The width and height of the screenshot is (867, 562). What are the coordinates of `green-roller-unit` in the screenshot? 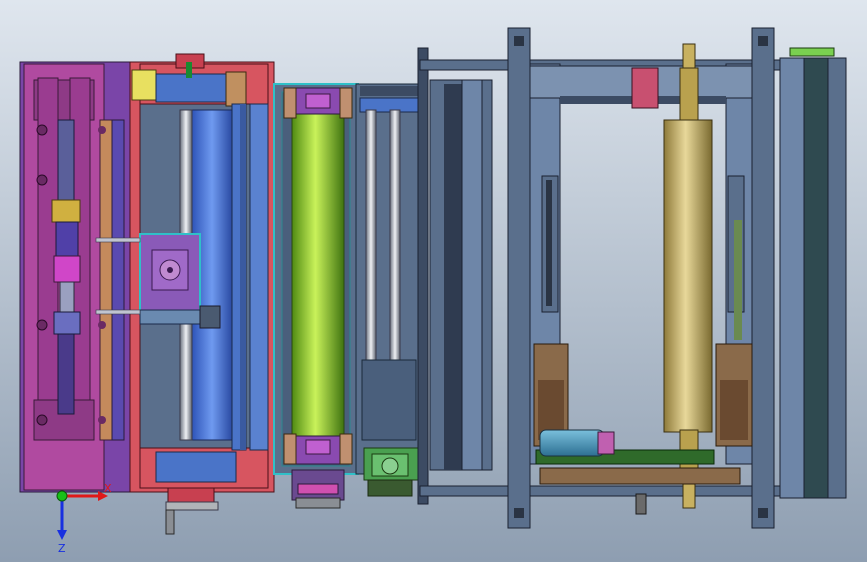 It's located at (316, 296).